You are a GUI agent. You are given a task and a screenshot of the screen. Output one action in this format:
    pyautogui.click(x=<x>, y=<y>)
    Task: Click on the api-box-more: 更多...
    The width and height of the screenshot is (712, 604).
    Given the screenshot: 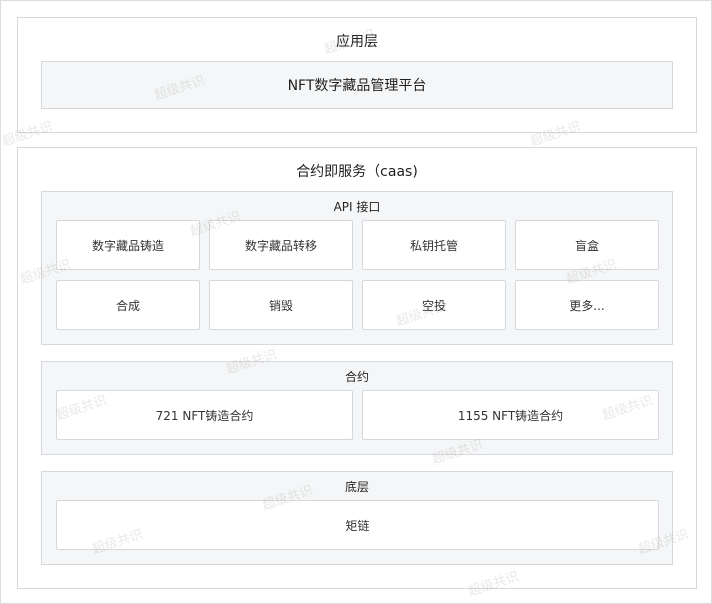 What is the action you would take?
    pyautogui.click(x=587, y=305)
    